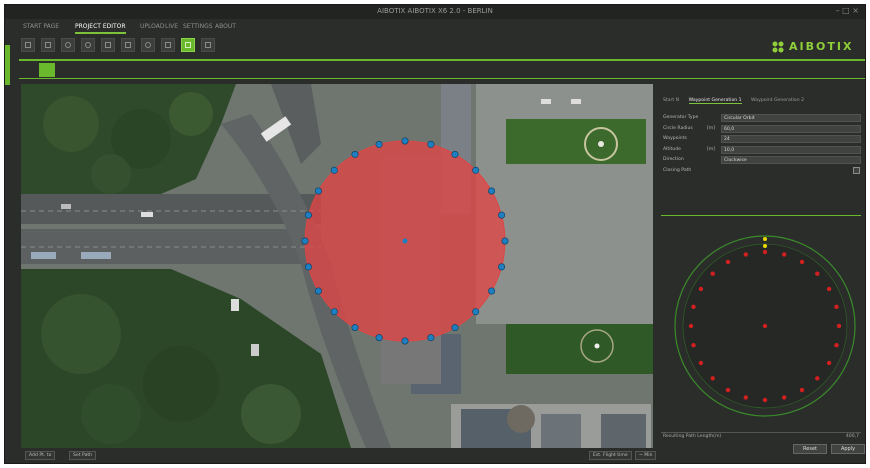 This screenshot has height=468, width=870. I want to click on edit-button, so click(108, 45).